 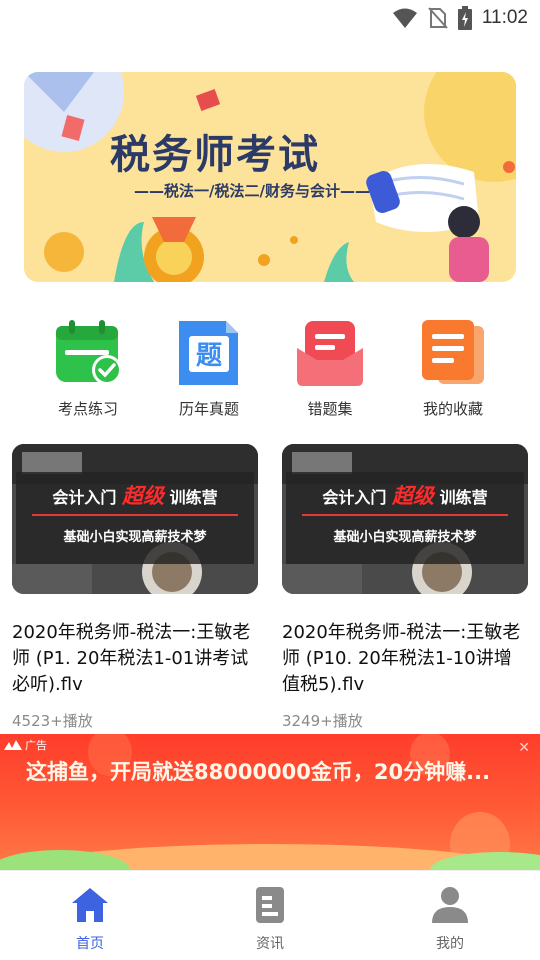 I want to click on ad-background, so click(x=270, y=802).